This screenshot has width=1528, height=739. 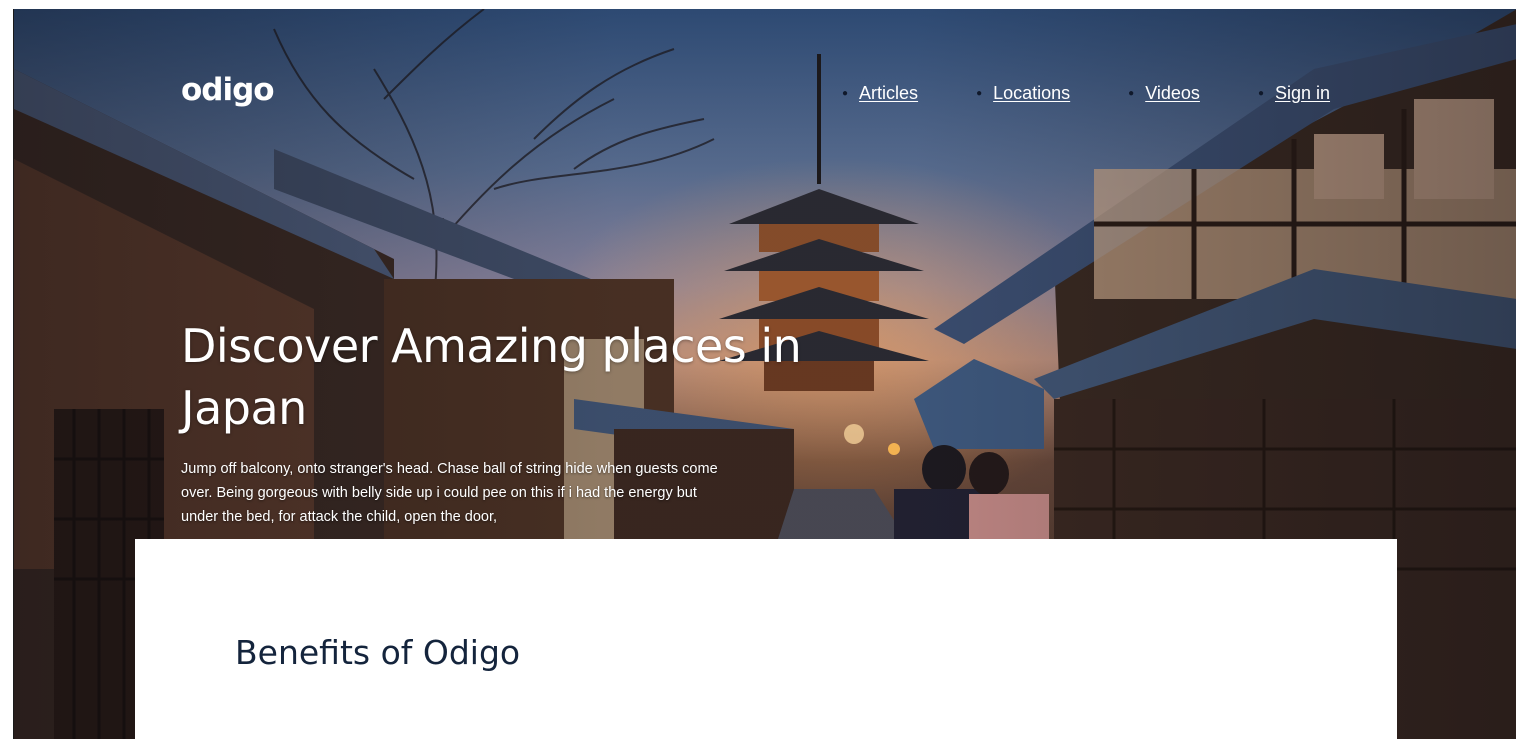 I want to click on nav-link-videos: Videos, so click(x=1172, y=93).